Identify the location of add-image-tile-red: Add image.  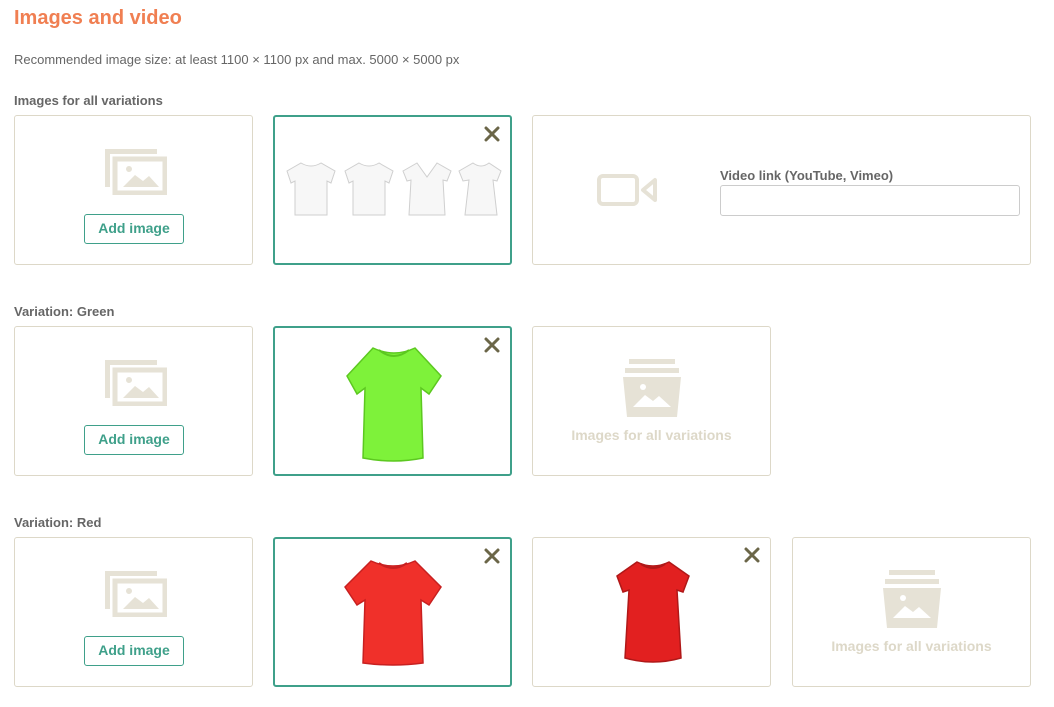
(133, 612).